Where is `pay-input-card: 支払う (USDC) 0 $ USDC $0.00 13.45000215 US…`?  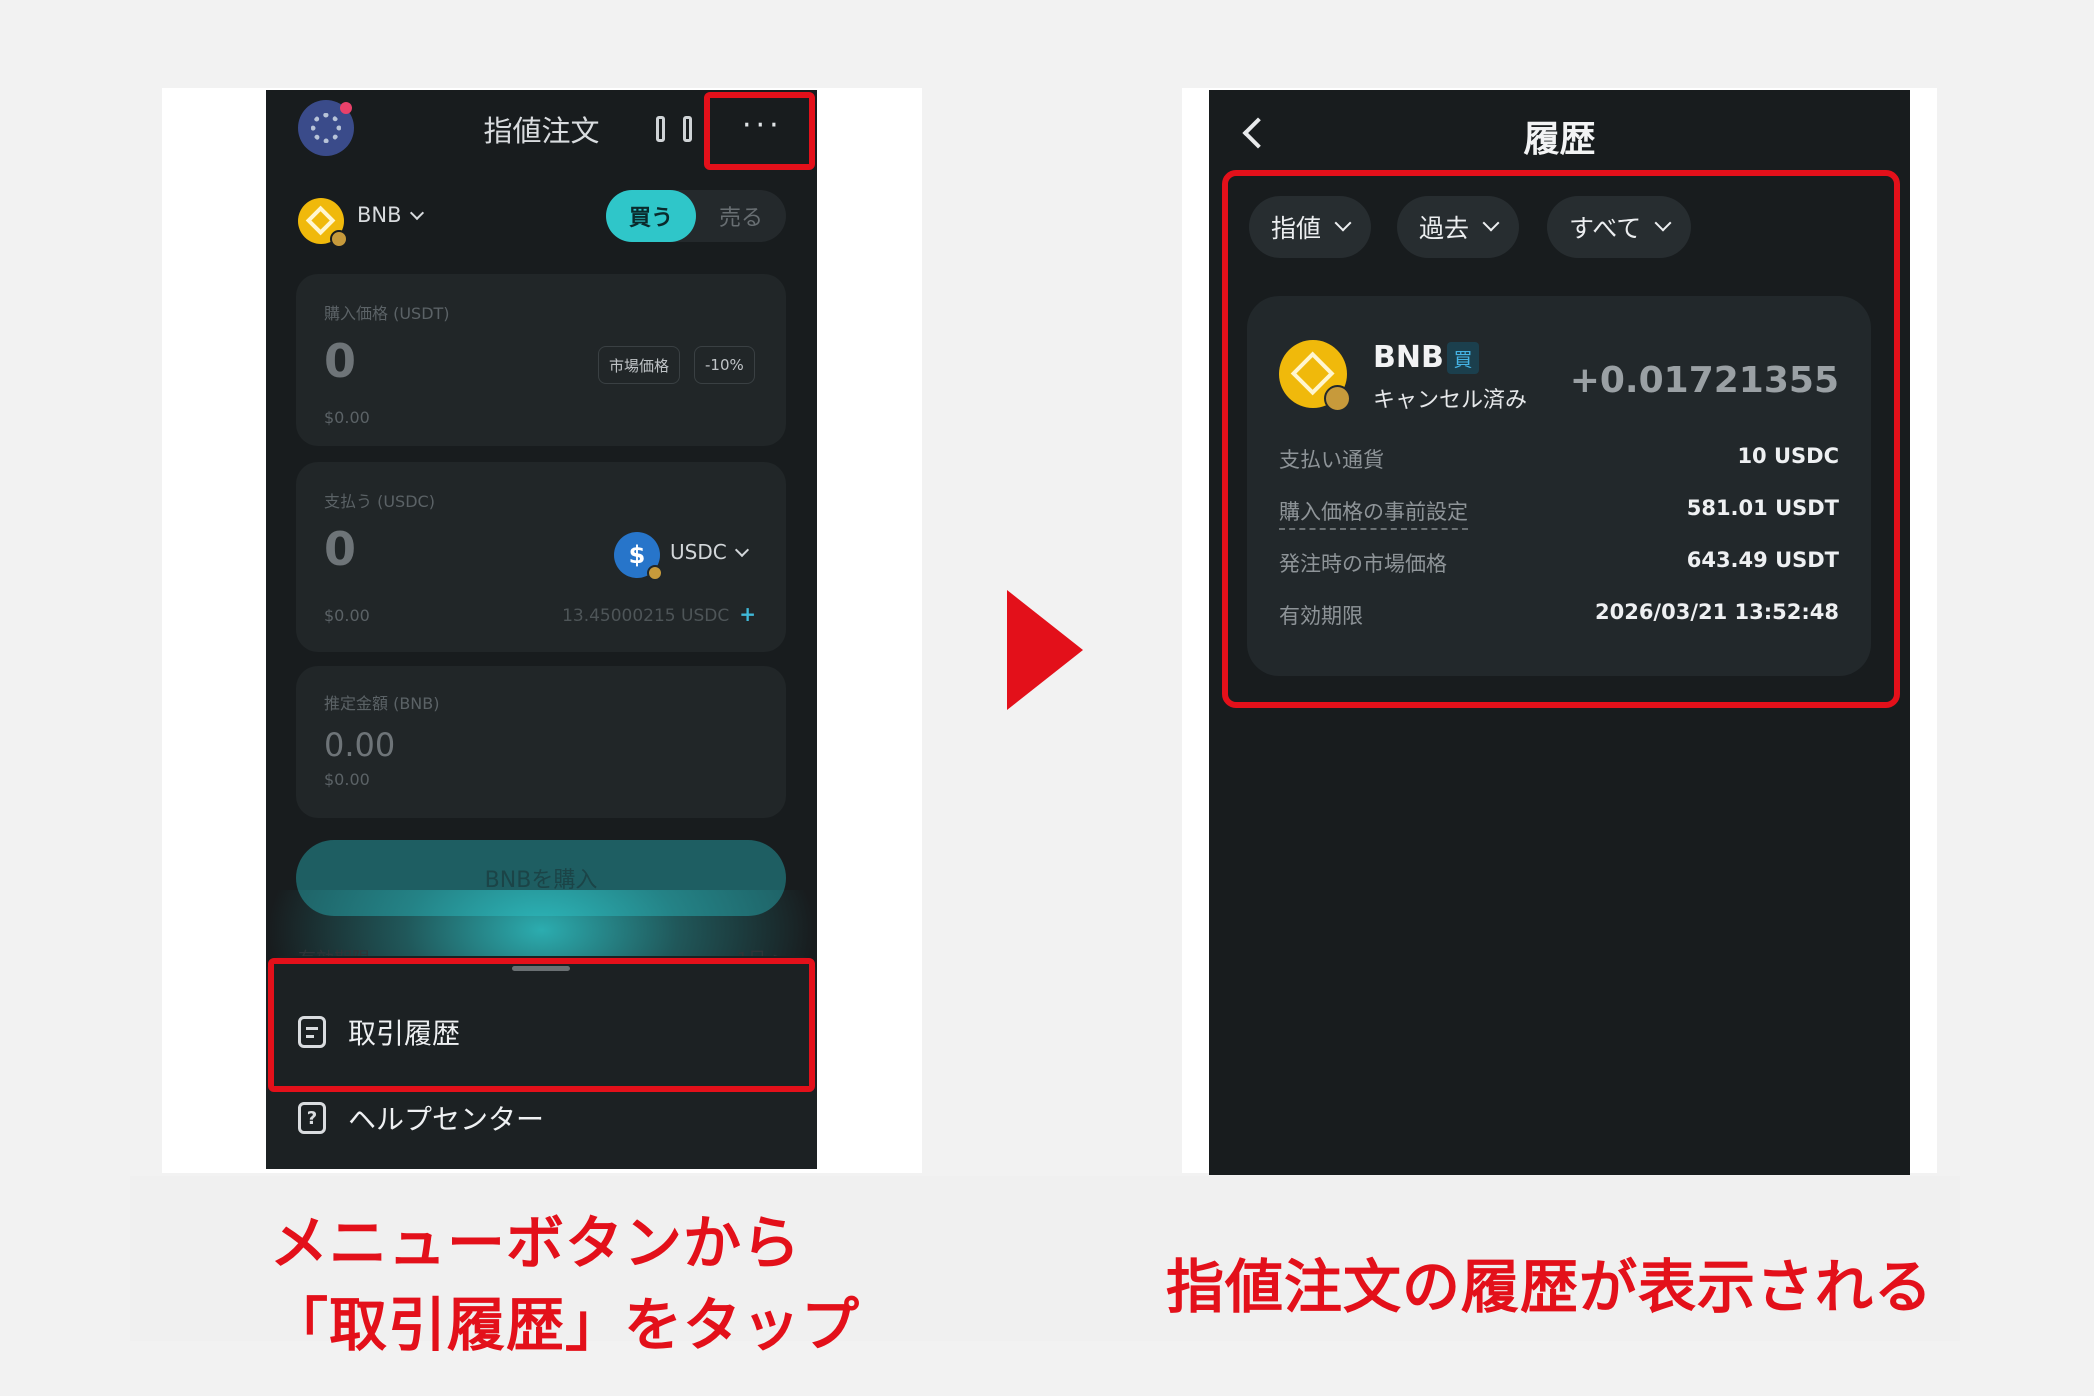
pay-input-card: 支払う (USDC) 0 $ USDC $0.00 13.45000215 US… is located at coordinates (541, 557).